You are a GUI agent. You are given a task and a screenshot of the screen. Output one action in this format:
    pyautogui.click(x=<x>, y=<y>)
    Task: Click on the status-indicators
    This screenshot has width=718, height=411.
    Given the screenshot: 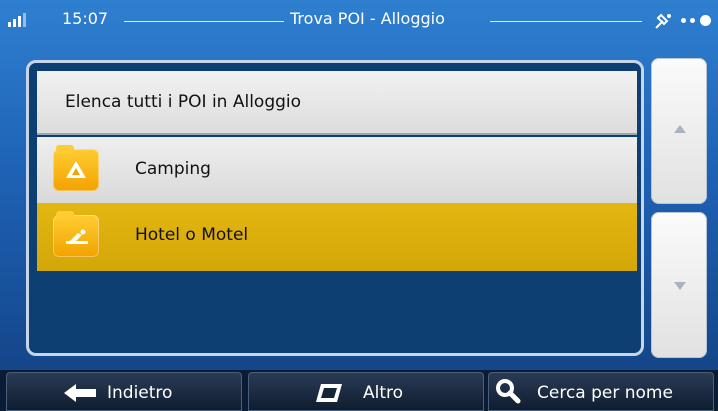 What is the action you would take?
    pyautogui.click(x=684, y=21)
    